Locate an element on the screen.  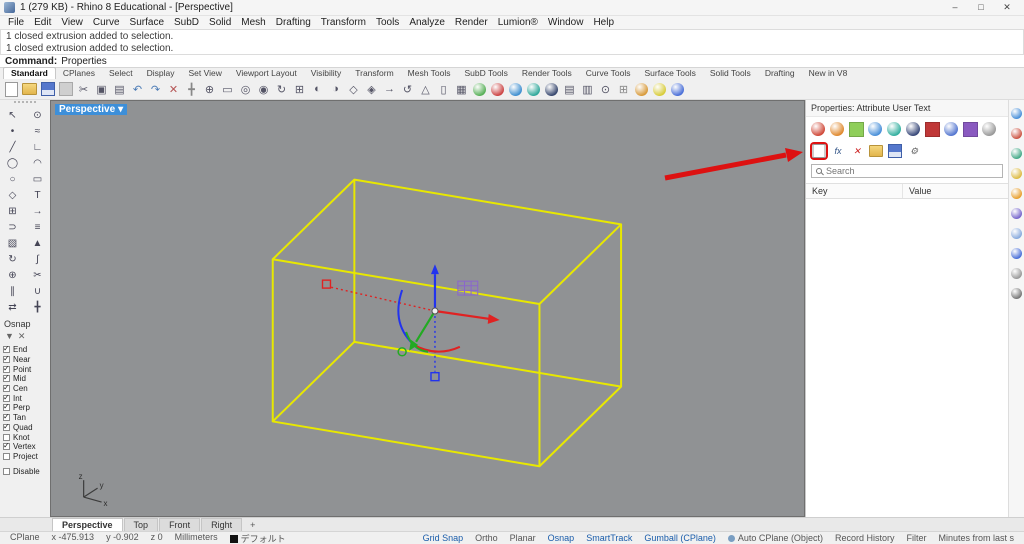
rectangle-icon: ▭ is located at coordinates (38, 179).